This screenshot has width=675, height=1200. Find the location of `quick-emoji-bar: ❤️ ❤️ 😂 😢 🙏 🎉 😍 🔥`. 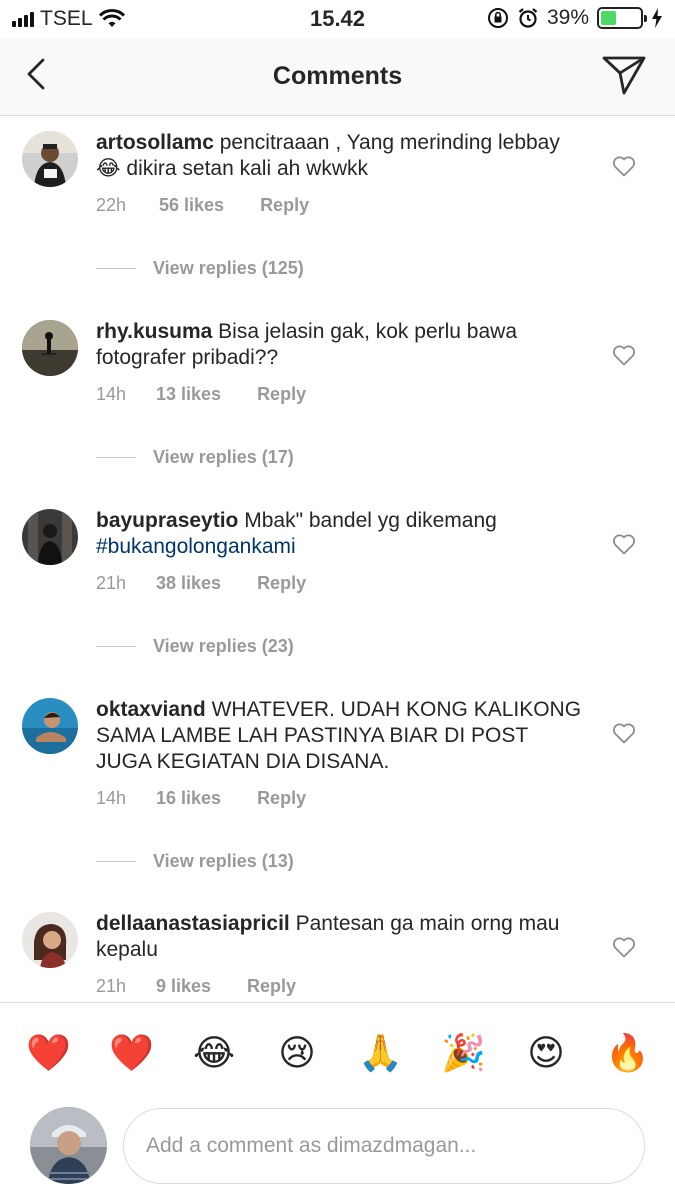

quick-emoji-bar: ❤️ ❤️ 😂 😢 🙏 🎉 😍 🔥 is located at coordinates (337, 1050).